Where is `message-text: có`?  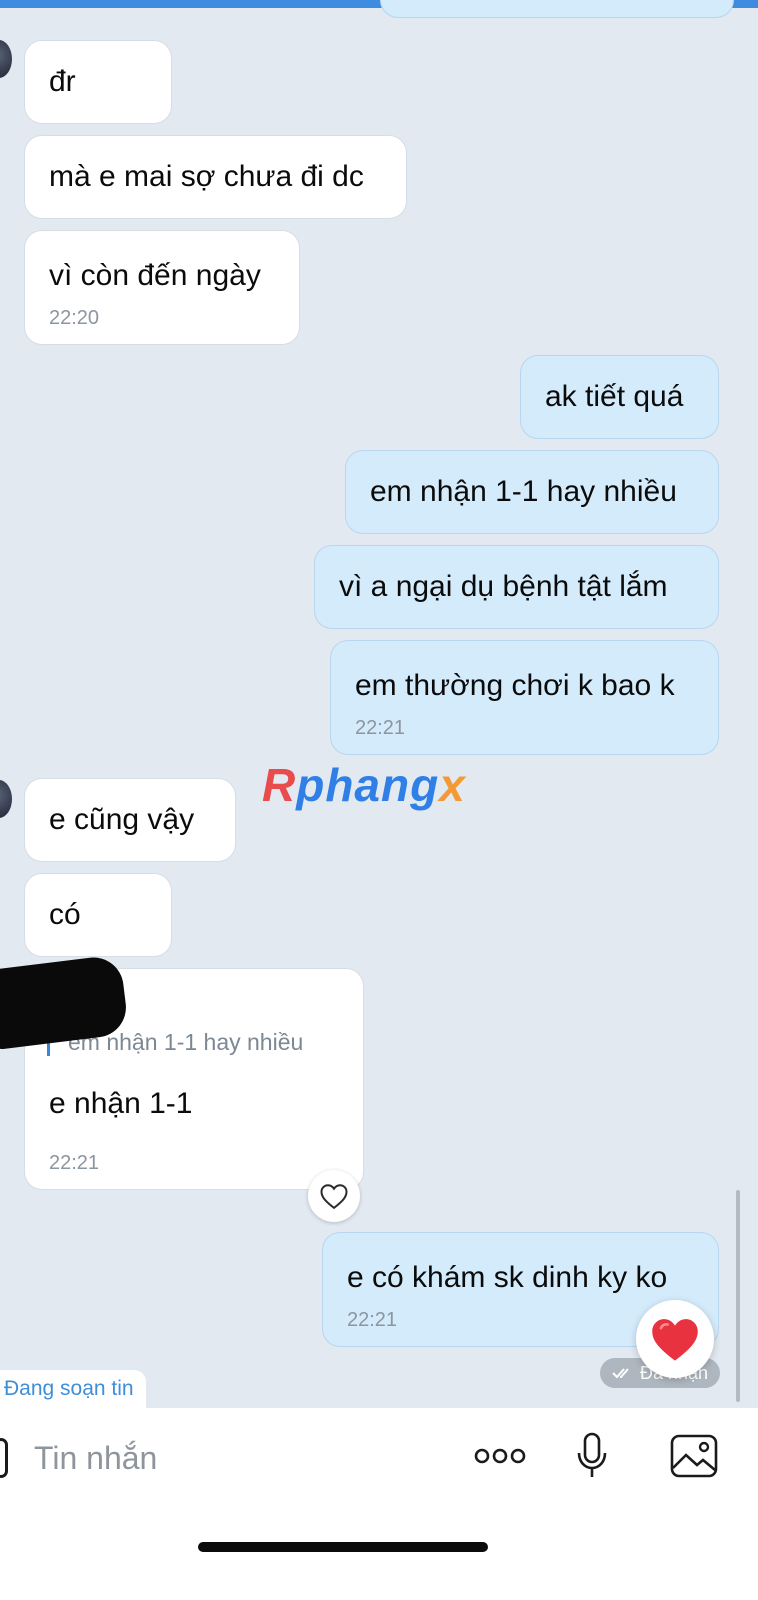
message-text: có is located at coordinates (65, 914).